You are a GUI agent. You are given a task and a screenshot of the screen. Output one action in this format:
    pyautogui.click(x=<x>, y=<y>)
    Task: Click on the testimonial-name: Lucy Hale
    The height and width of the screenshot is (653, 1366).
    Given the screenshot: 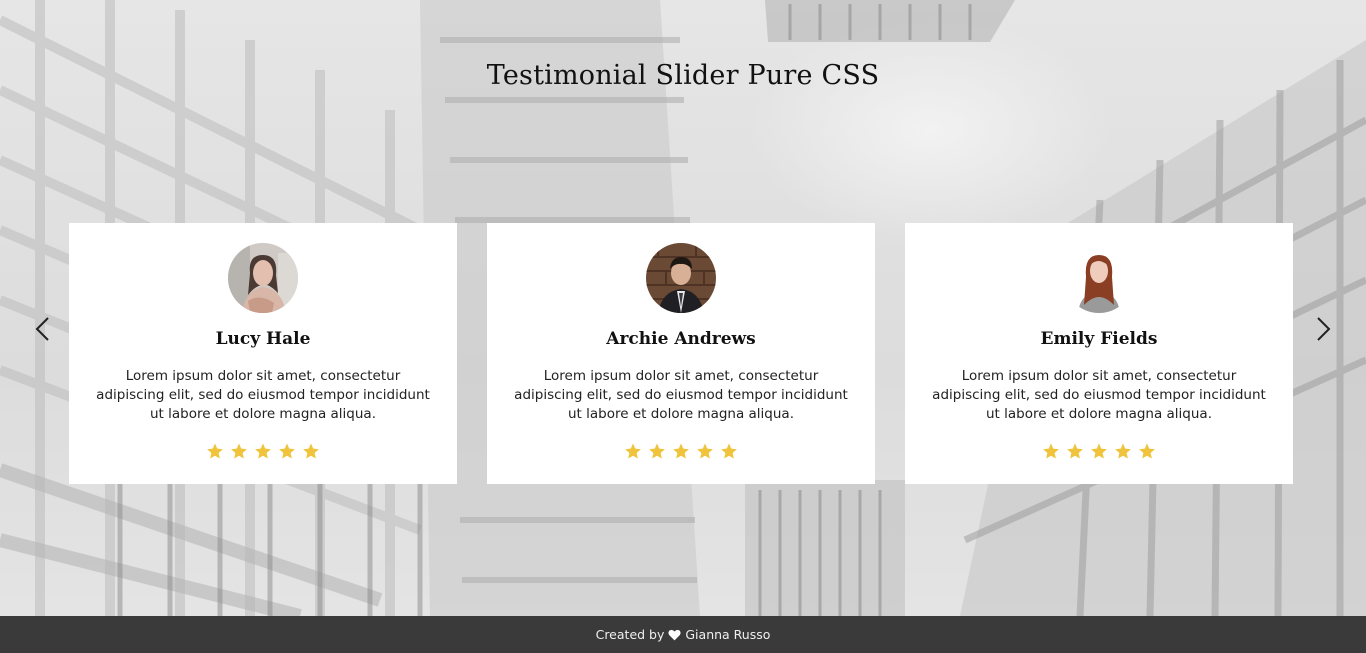 What is the action you would take?
    pyautogui.click(x=263, y=339)
    